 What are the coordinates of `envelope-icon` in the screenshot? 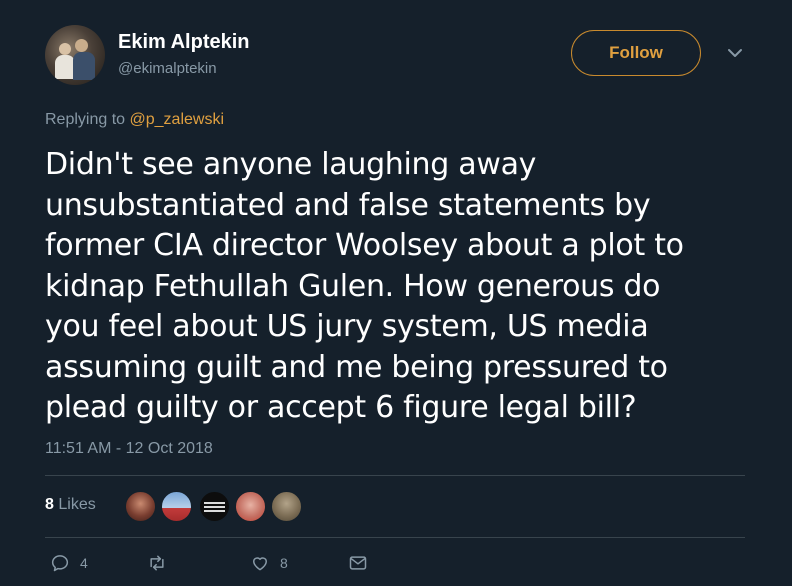 It's located at (358, 563).